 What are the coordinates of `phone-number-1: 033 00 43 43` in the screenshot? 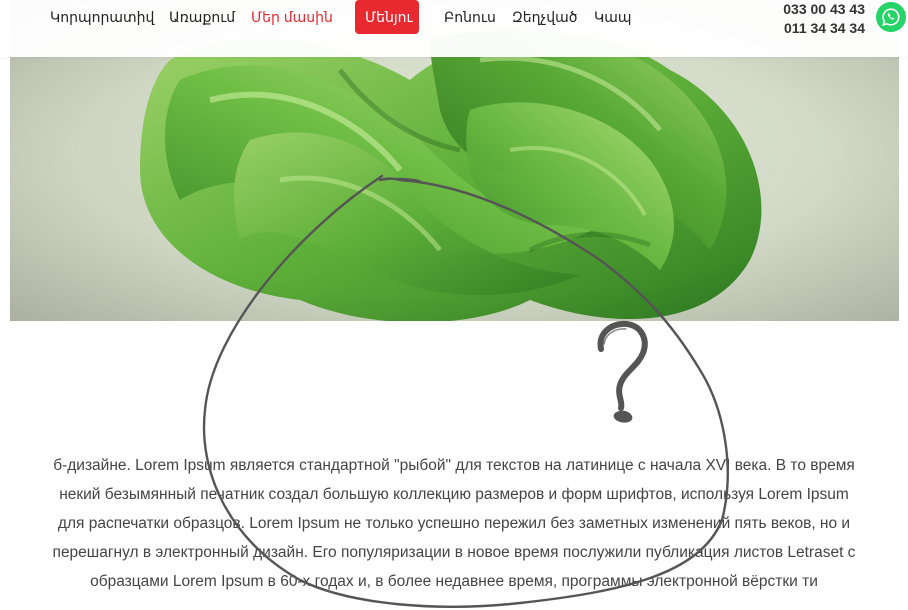 It's located at (824, 9).